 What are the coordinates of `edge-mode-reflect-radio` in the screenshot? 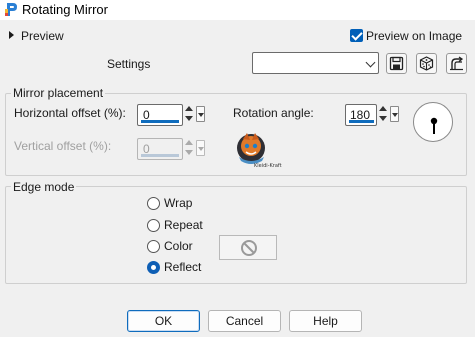 It's located at (153, 267).